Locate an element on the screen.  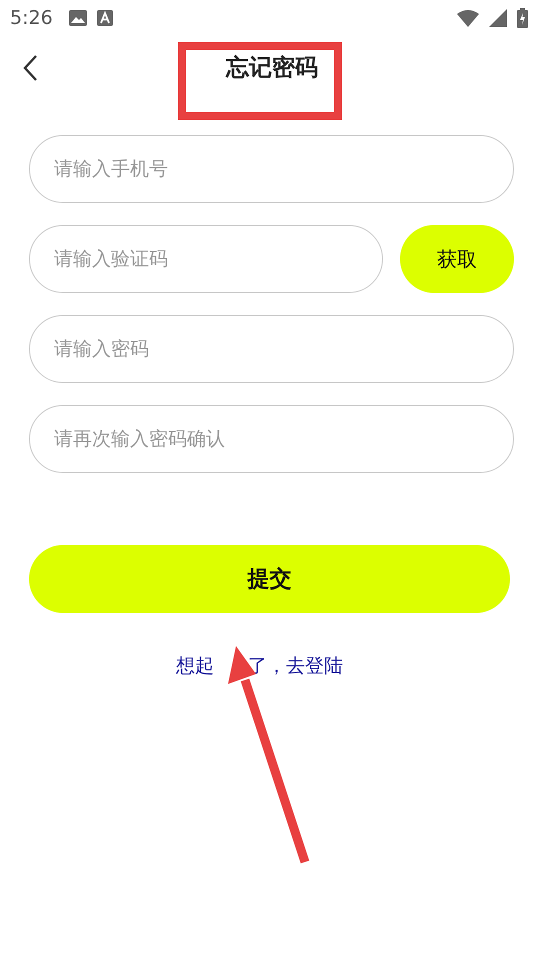
code-input: 请输入验证码 is located at coordinates (206, 259).